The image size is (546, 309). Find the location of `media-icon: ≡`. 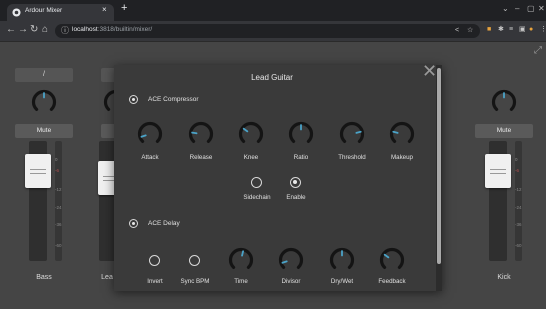

media-icon: ≡ is located at coordinates (511, 30).